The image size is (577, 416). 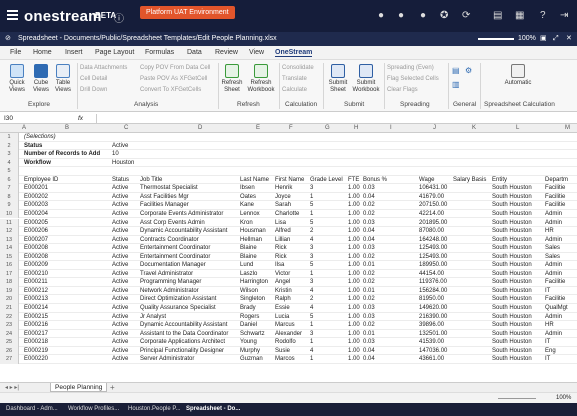 What do you see at coordinates (435, 188) in the screenshot?
I see `table-cell: 106431.00` at bounding box center [435, 188].